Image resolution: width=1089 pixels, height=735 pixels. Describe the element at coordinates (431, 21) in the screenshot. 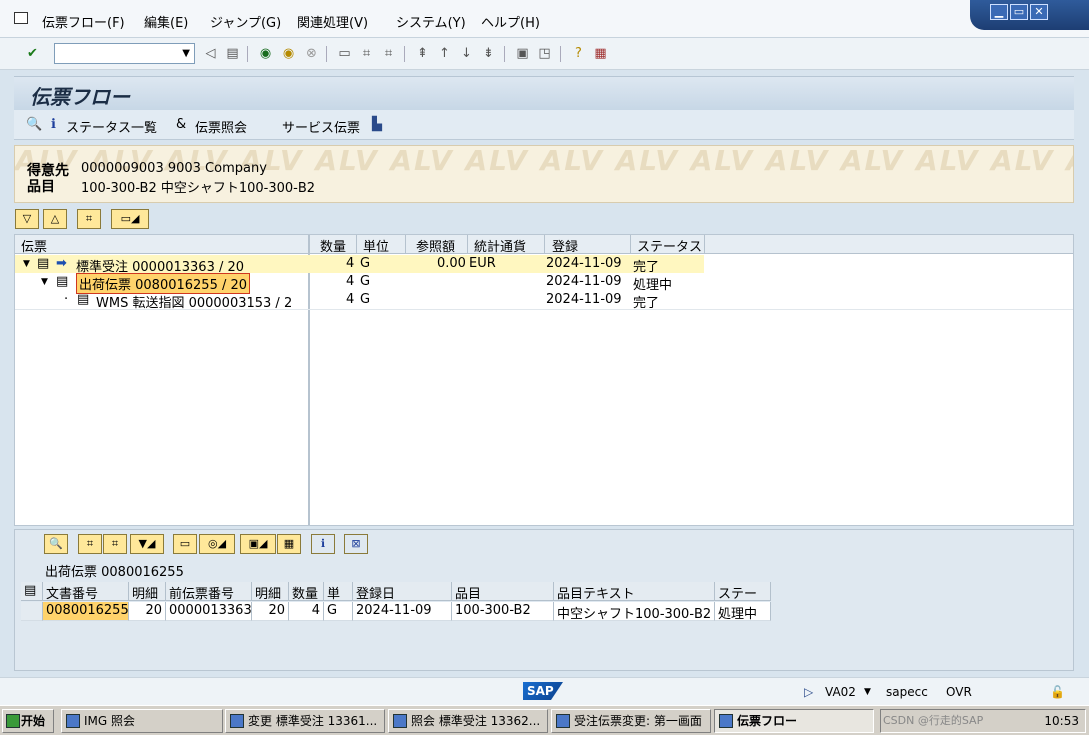

I see `menu-system: システム(Y)` at that location.